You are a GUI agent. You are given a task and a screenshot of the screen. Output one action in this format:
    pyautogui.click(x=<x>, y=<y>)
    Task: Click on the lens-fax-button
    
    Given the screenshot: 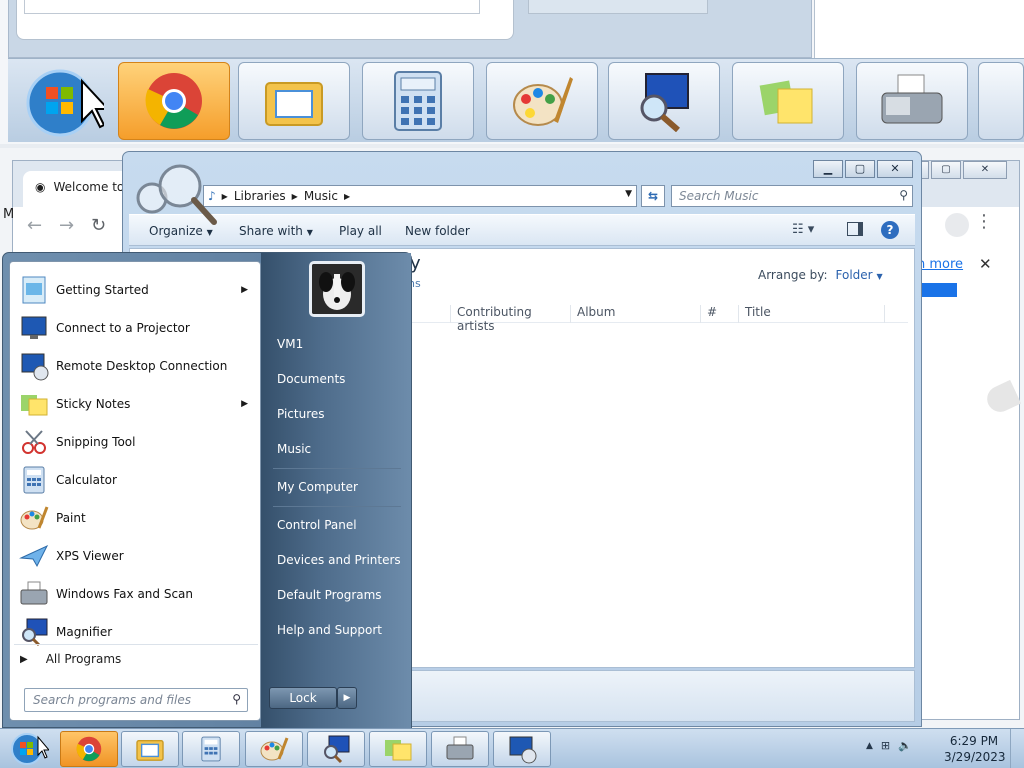 What is the action you would take?
    pyautogui.click(x=912, y=101)
    